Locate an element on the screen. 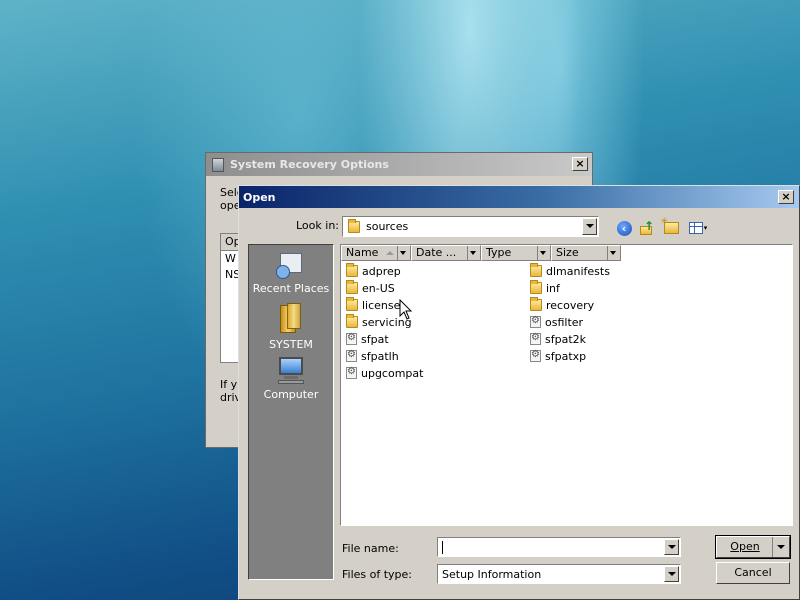  file-name-text: sfpat2k is located at coordinates (566, 339).